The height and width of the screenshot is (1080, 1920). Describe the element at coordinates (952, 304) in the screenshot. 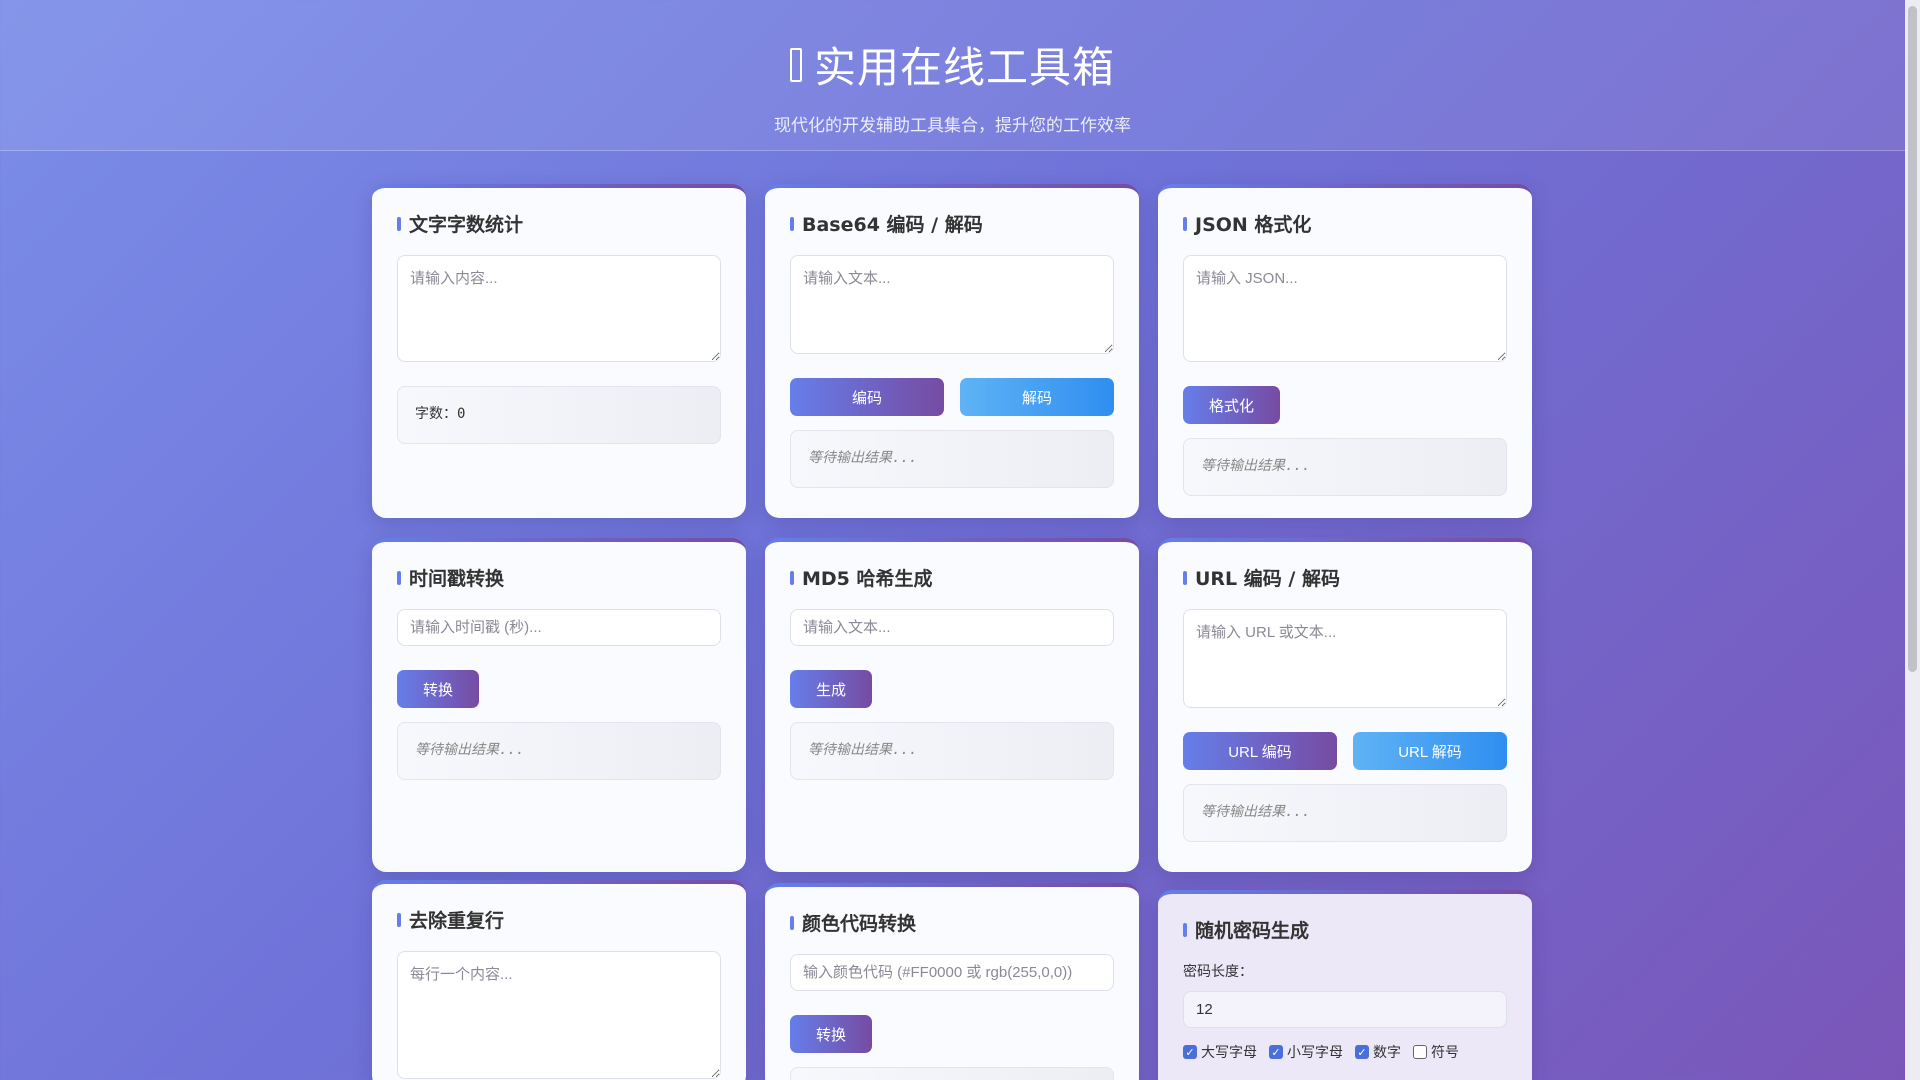

I see `base64-input` at that location.